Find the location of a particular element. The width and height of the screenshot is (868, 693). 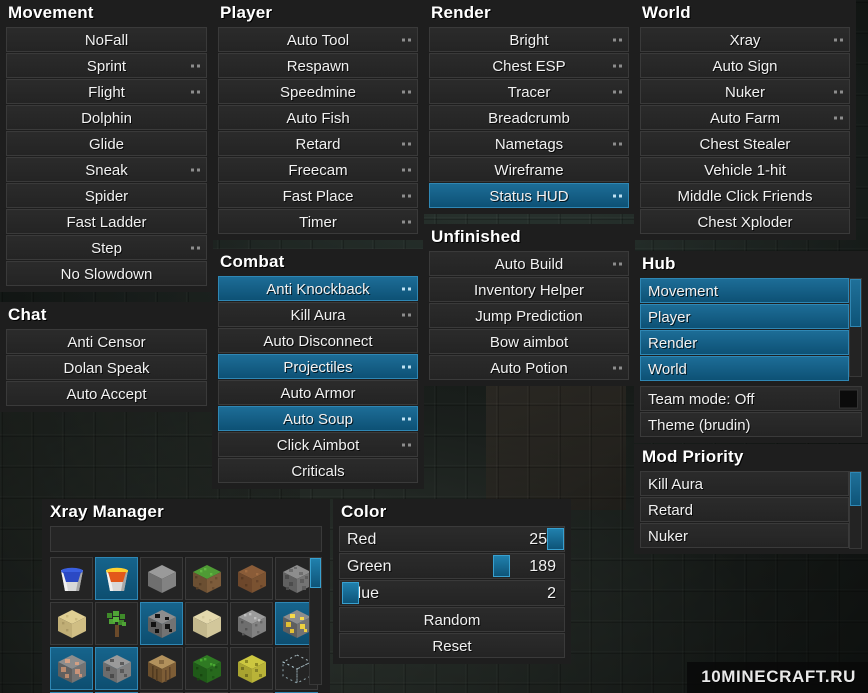

module-button-glide: Glide is located at coordinates (106, 143).